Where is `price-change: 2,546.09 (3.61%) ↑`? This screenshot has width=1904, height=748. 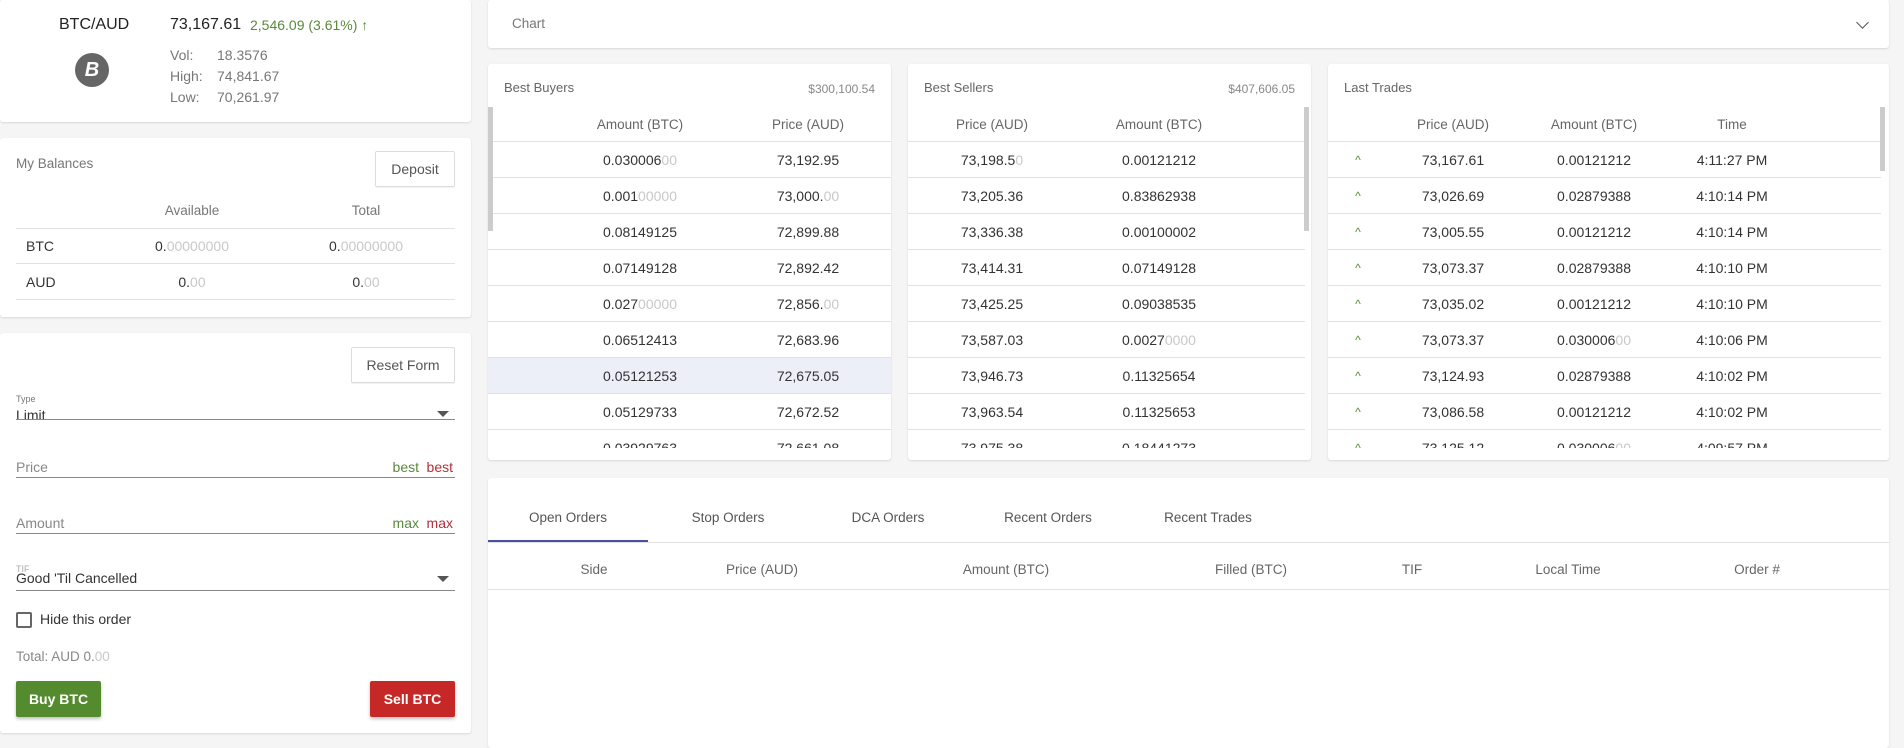 price-change: 2,546.09 (3.61%) ↑ is located at coordinates (309, 25).